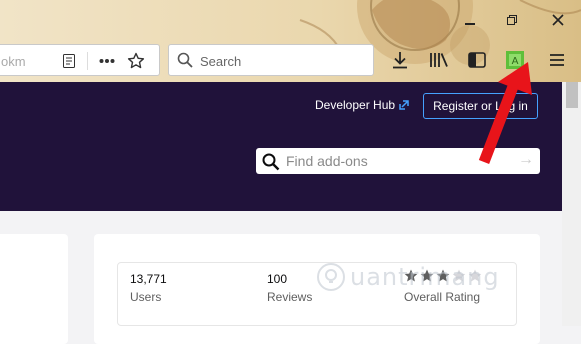 Image resolution: width=581 pixels, height=344 pixels. I want to click on minimize-icon, so click(470, 24).